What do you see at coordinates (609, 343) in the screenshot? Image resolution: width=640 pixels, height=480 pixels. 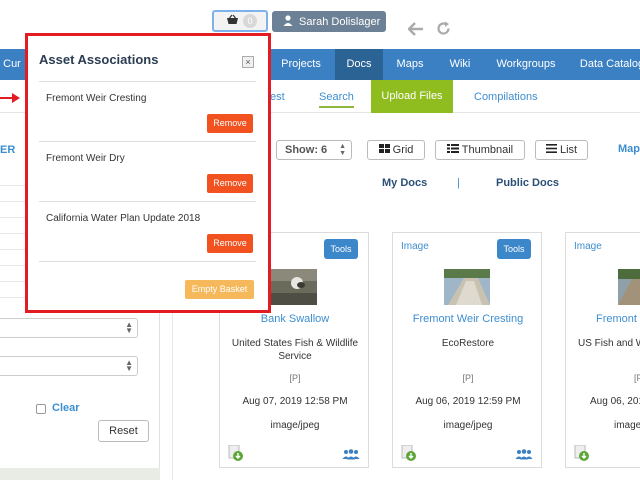 I see `card-source: US Fish and W` at bounding box center [609, 343].